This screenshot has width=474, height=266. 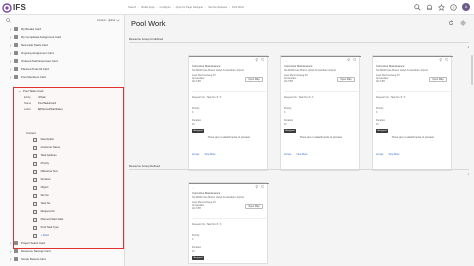 What do you see at coordinates (468, 174) in the screenshot?
I see `group-count: 1` at bounding box center [468, 174].